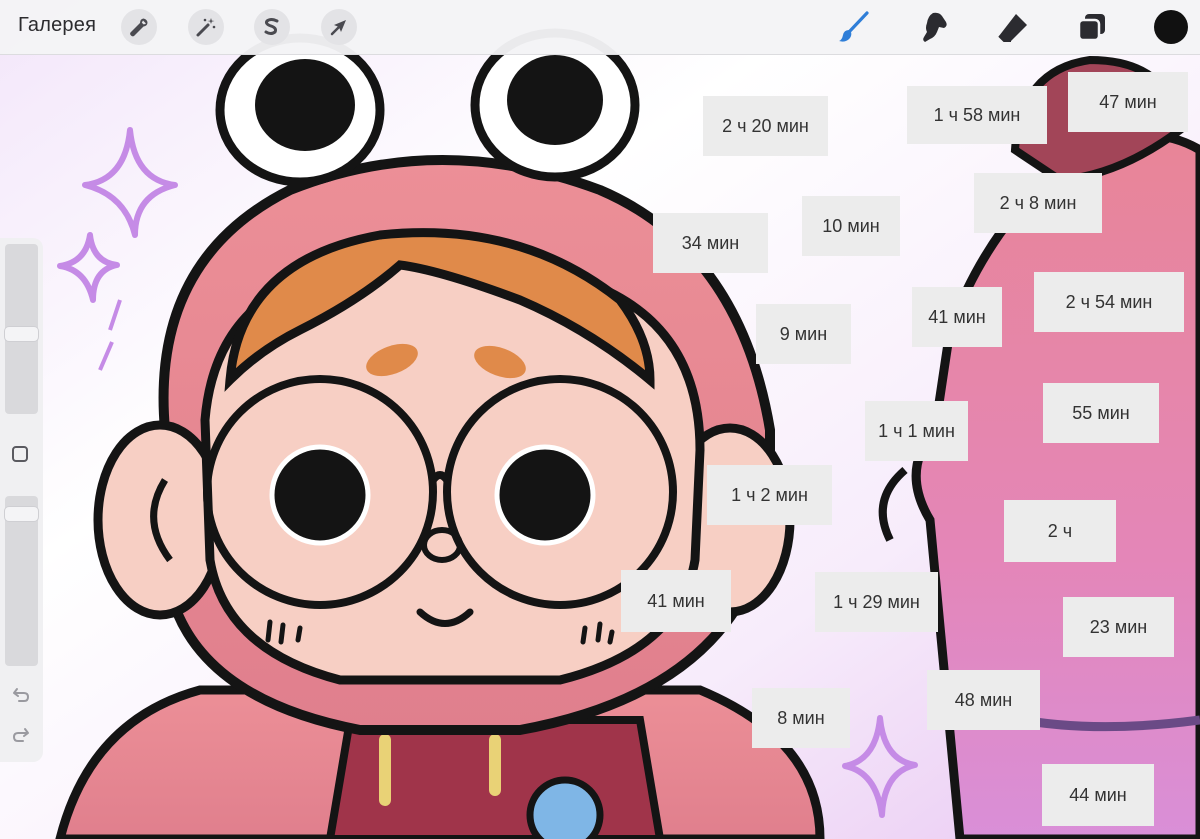 The height and width of the screenshot is (839, 1200). I want to click on arrow-cursor-icon, so click(338, 28).